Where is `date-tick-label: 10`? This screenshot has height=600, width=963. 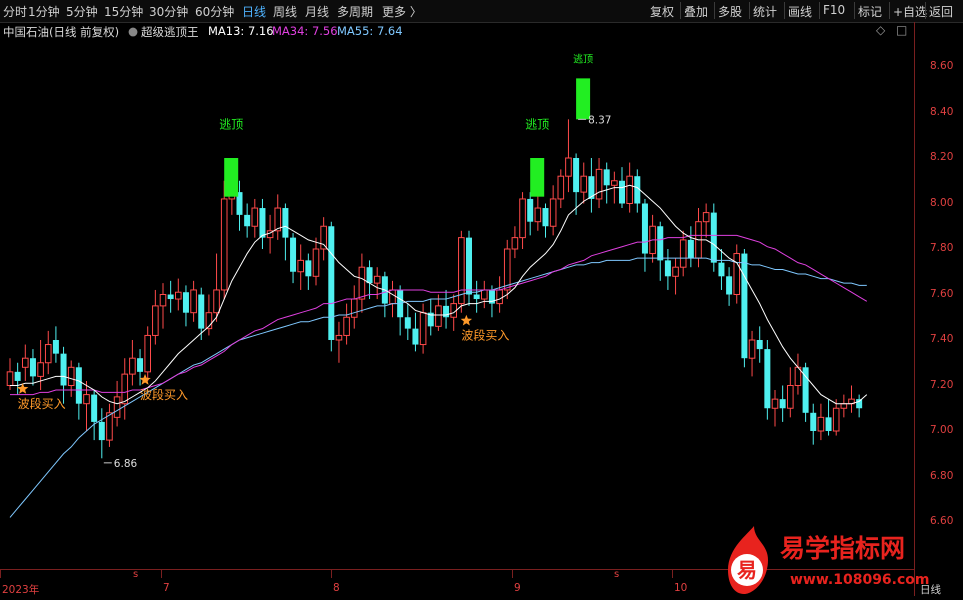
date-tick-label: 10 is located at coordinates (681, 588).